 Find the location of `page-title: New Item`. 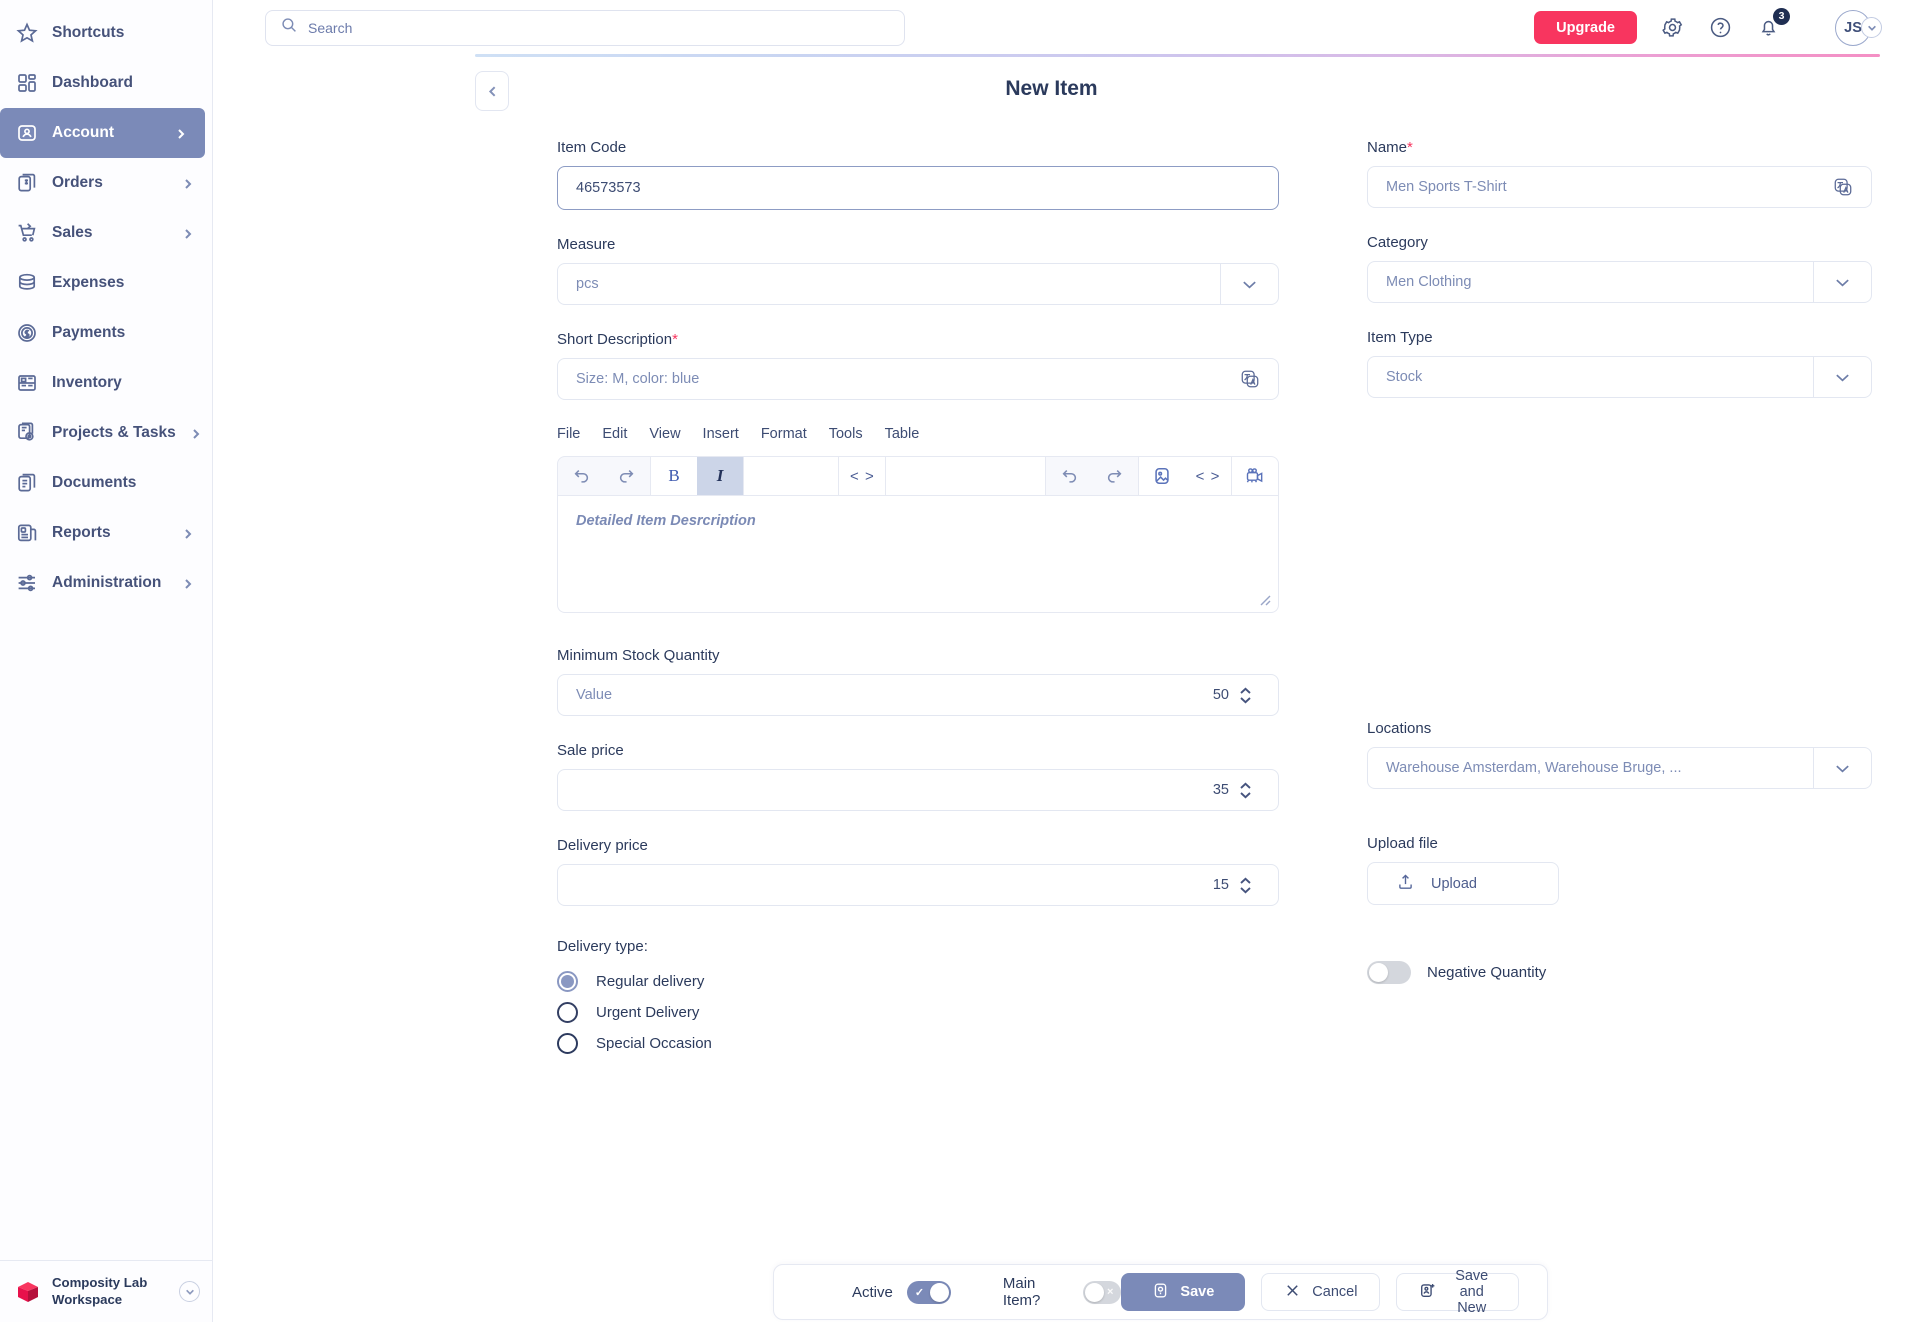

page-title: New Item is located at coordinates (1051, 88).